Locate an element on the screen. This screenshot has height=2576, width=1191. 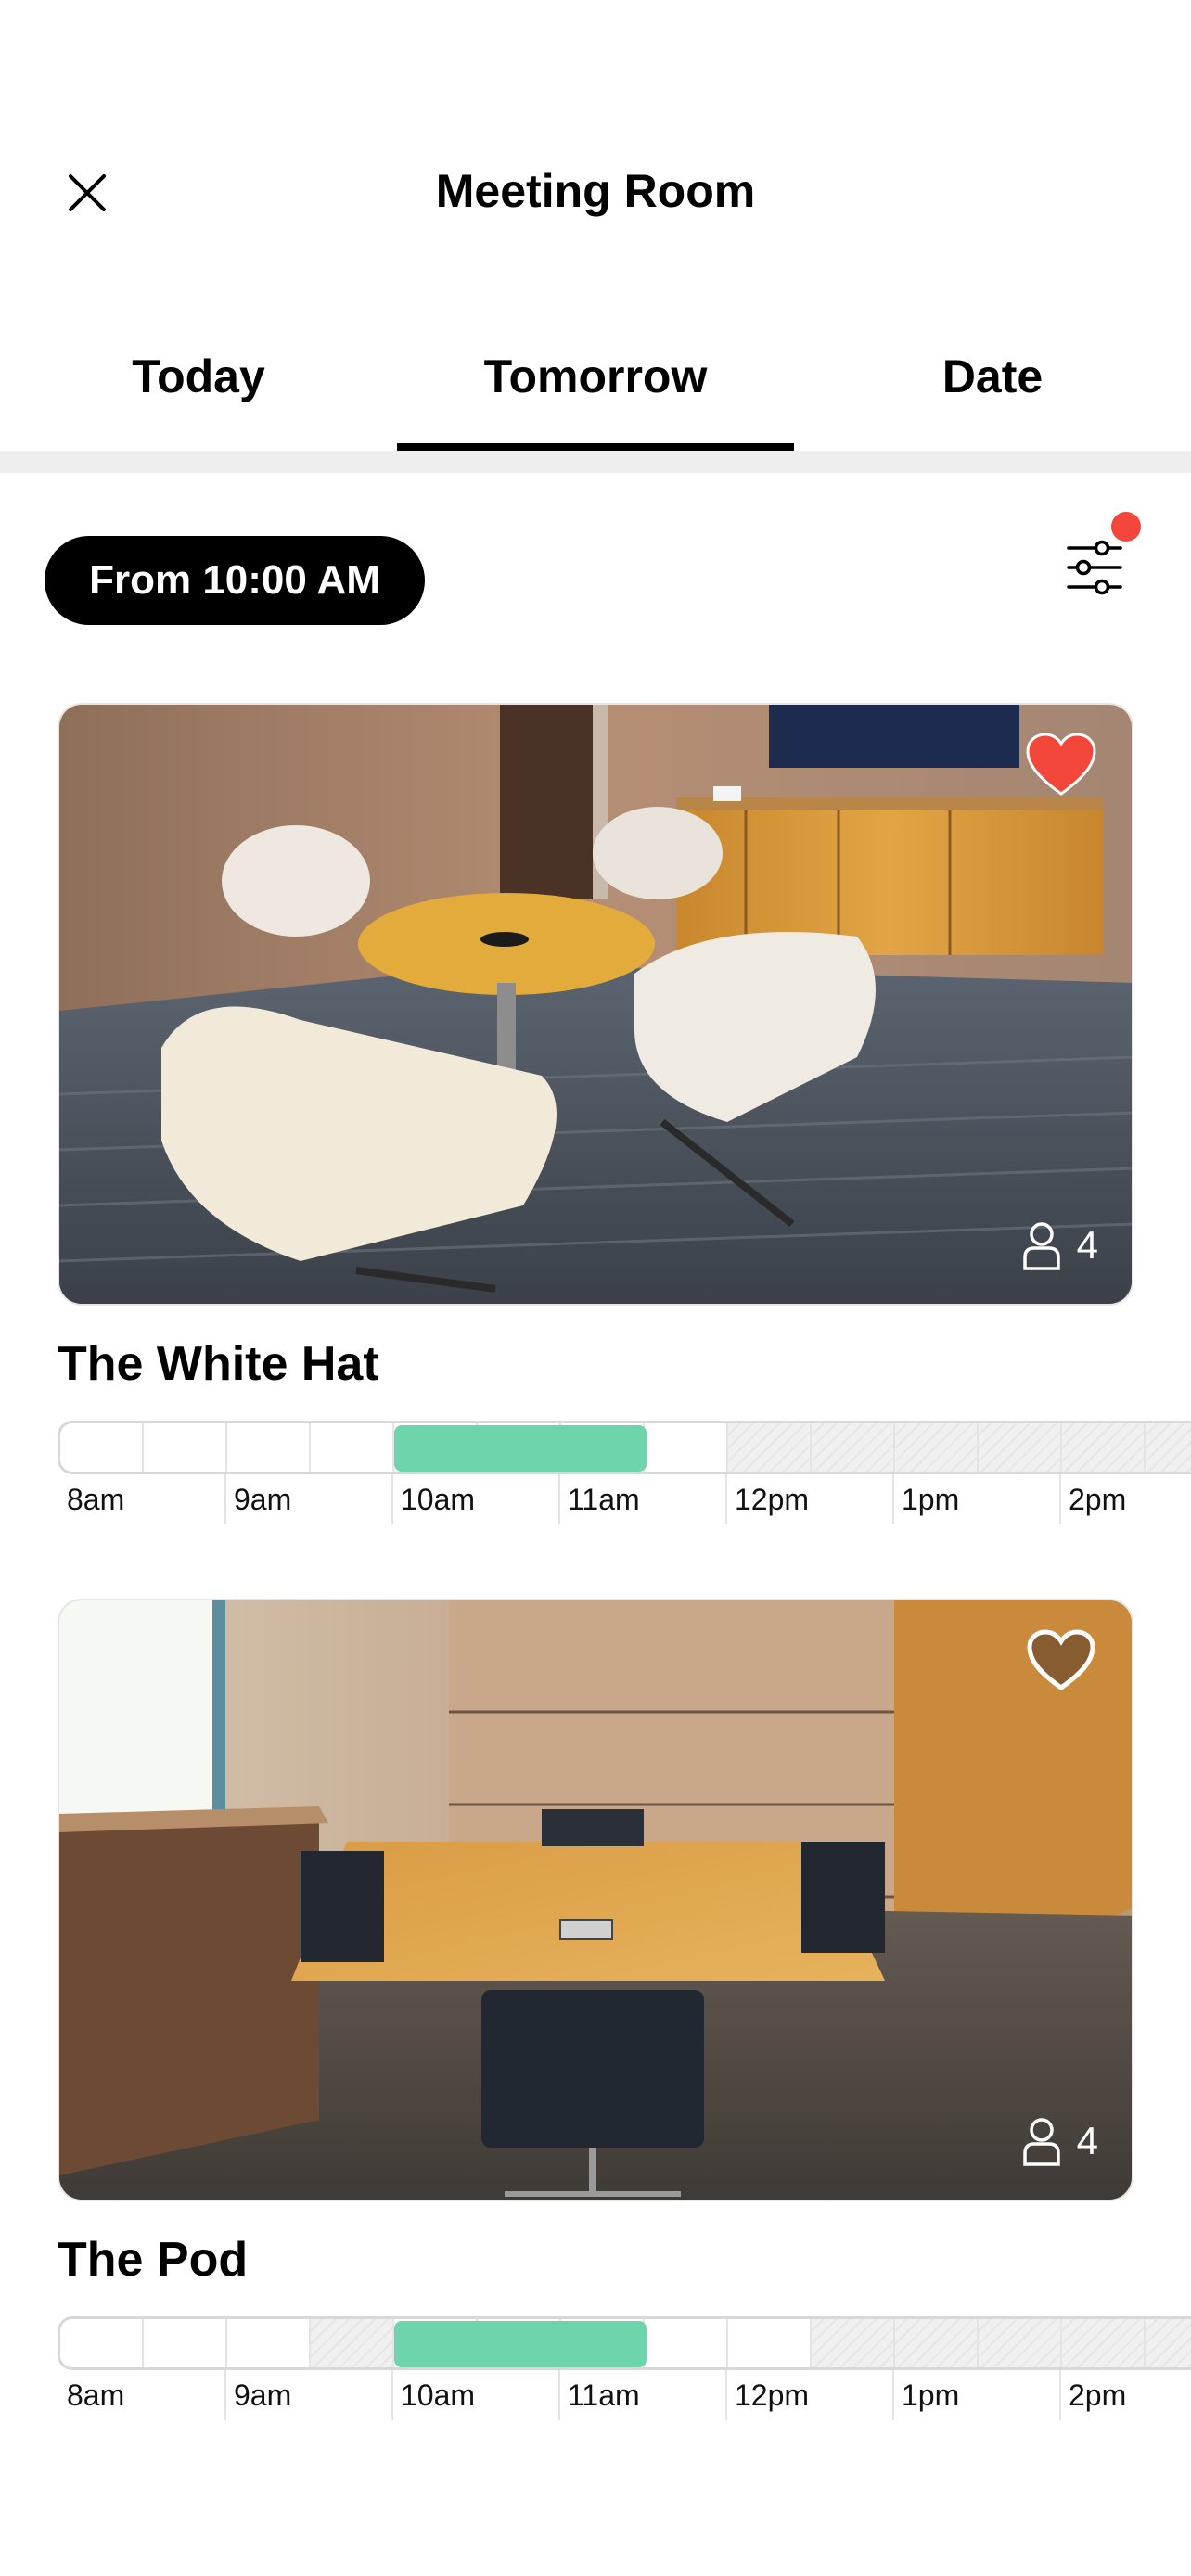
page-title: Meeting Room is located at coordinates (595, 191).